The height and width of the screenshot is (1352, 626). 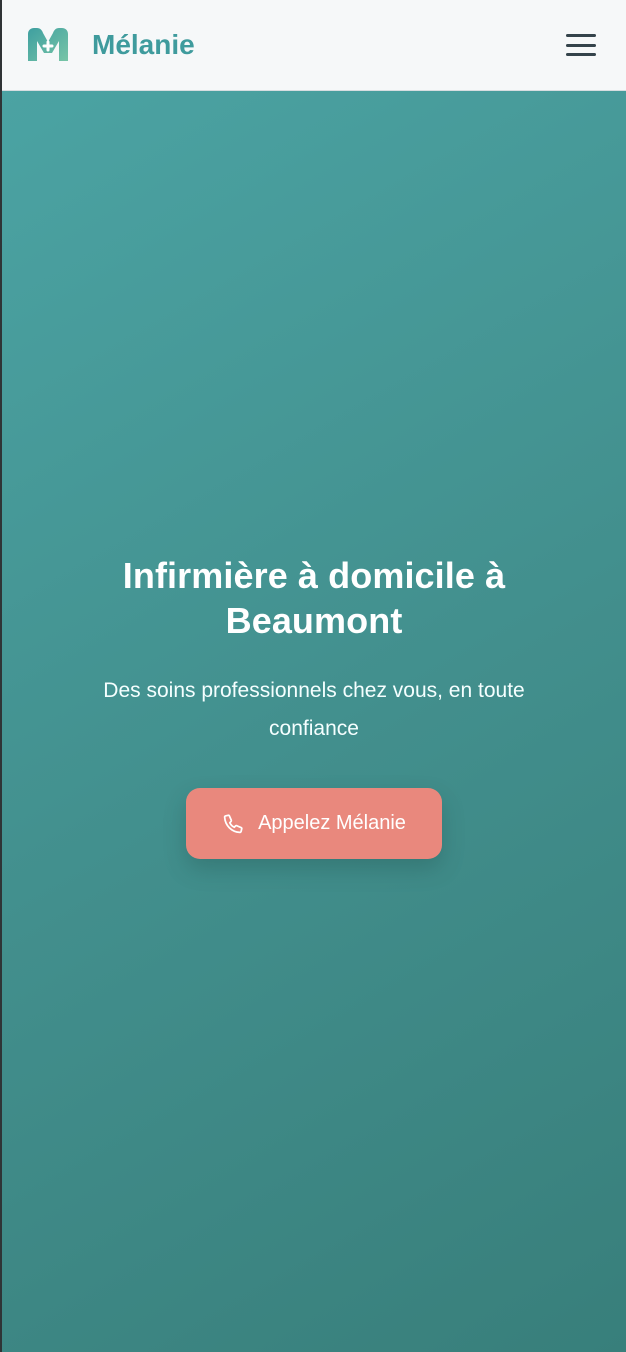 I want to click on call-button-label: Appelez Mélanie, so click(x=332, y=823).